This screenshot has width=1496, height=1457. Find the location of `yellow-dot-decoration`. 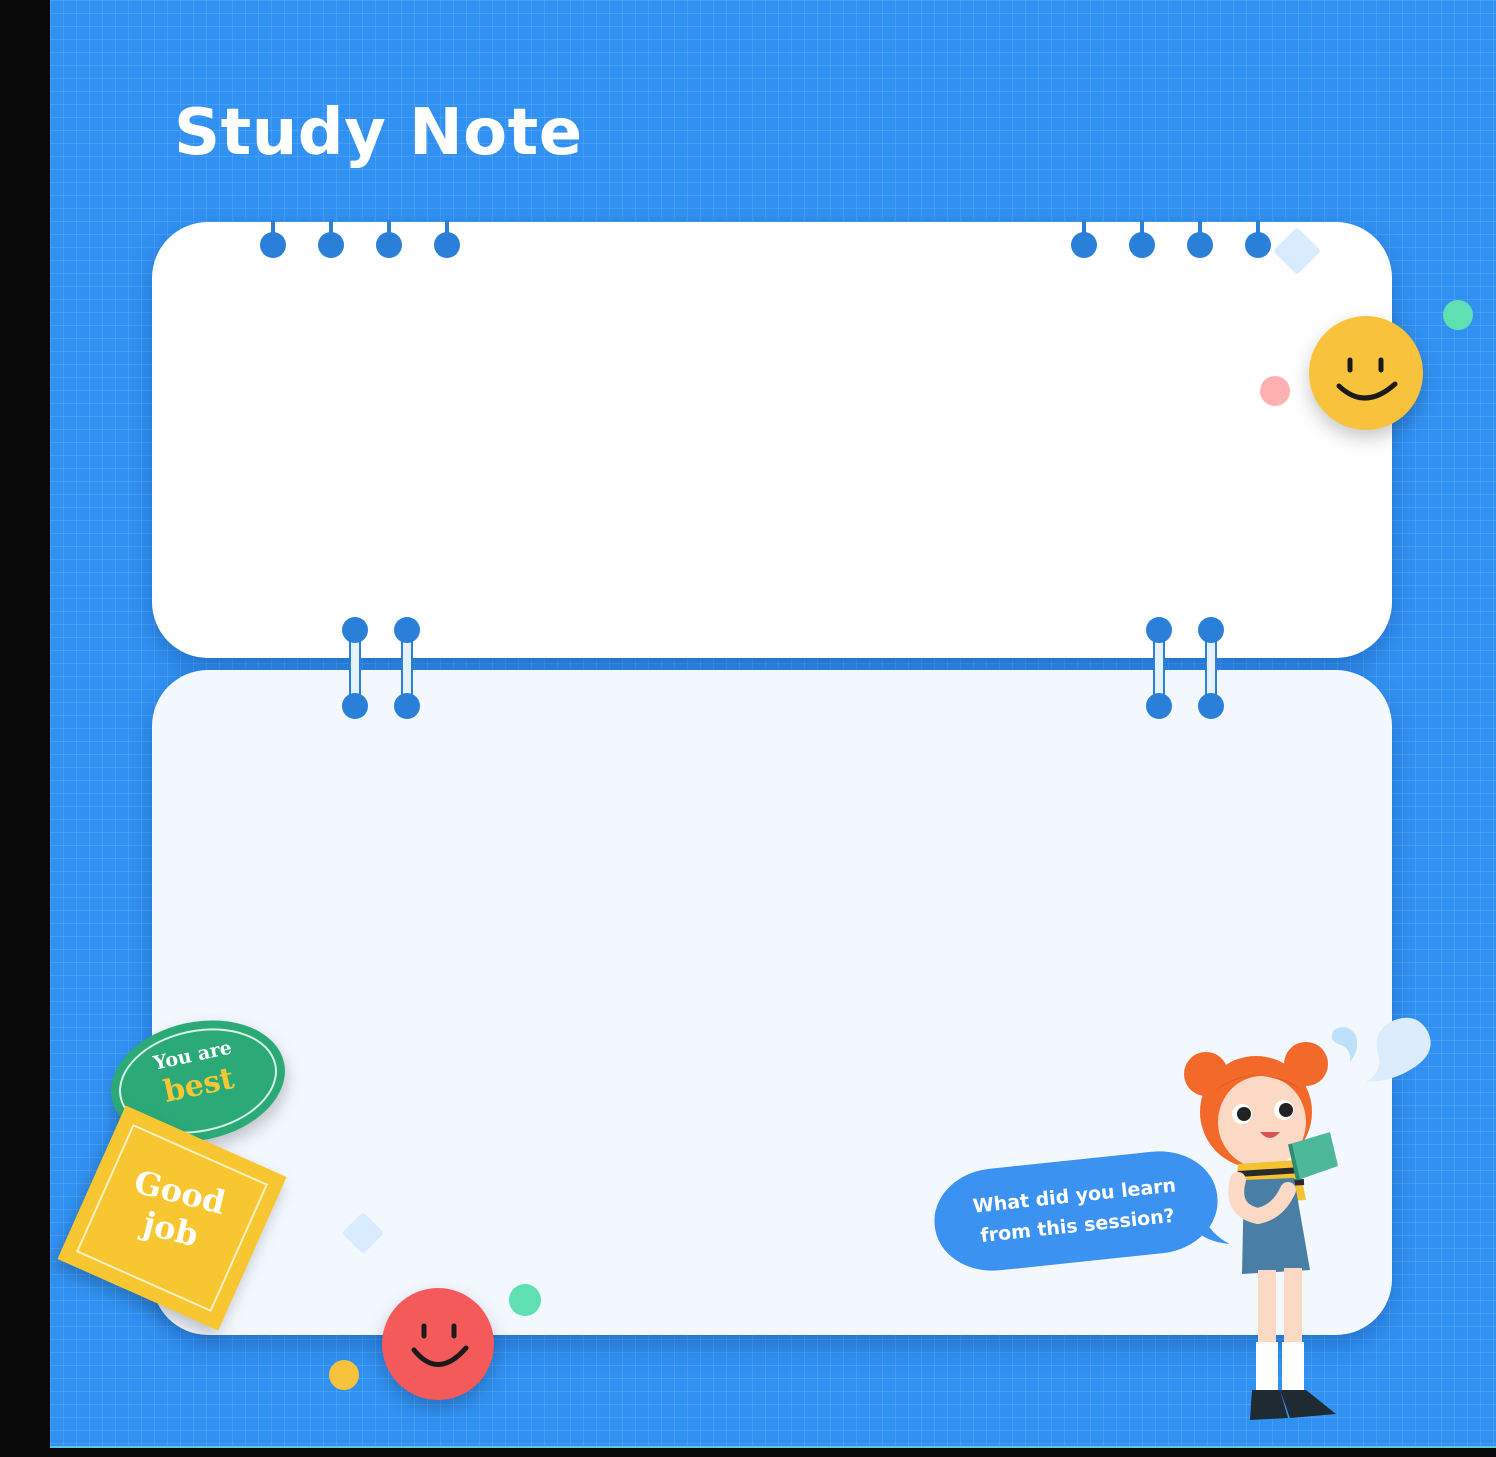

yellow-dot-decoration is located at coordinates (344, 1375).